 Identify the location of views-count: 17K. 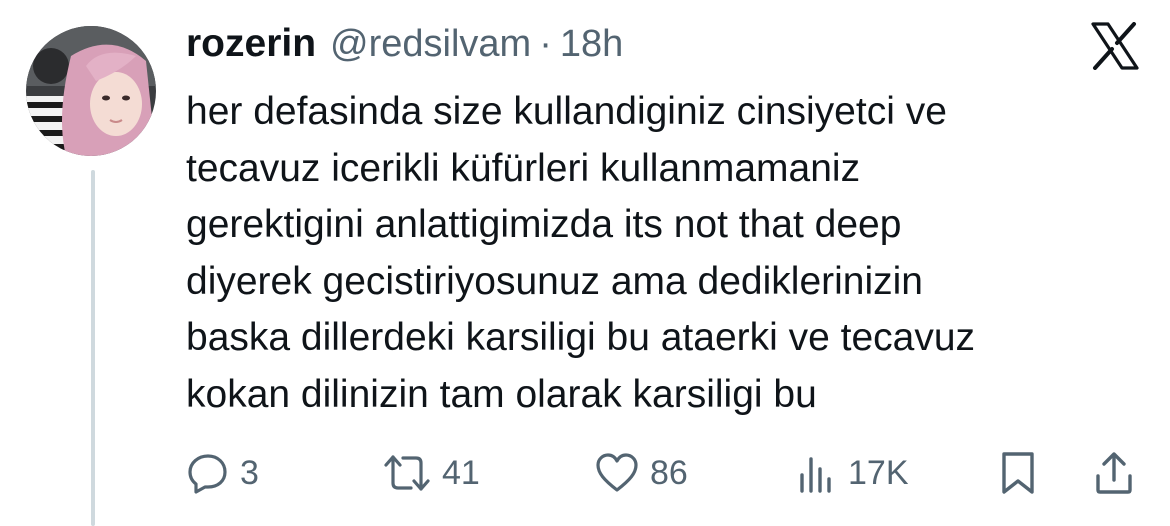
(878, 472).